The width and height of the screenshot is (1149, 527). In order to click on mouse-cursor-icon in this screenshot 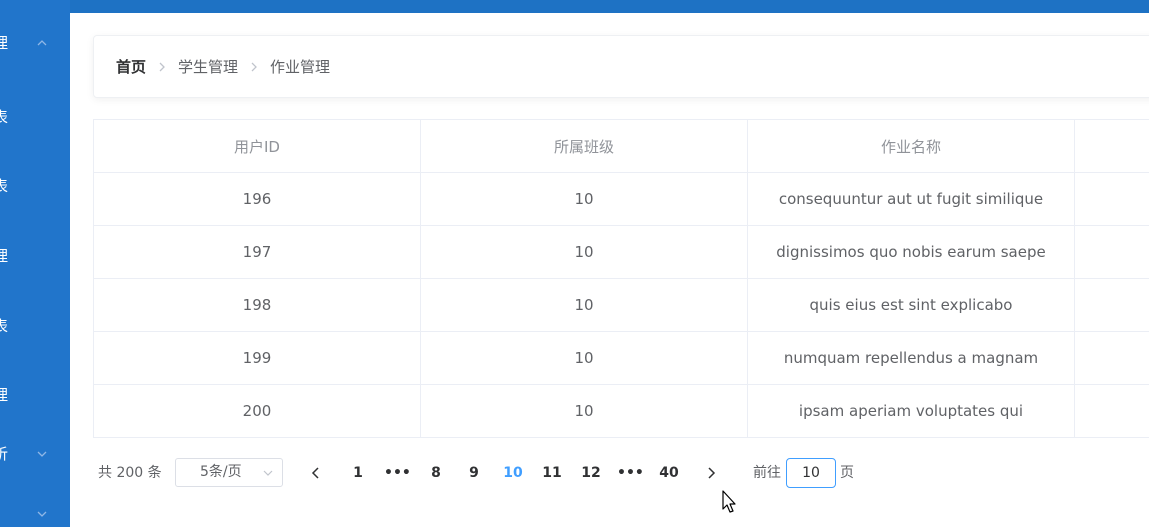, I will do `click(730, 502)`.